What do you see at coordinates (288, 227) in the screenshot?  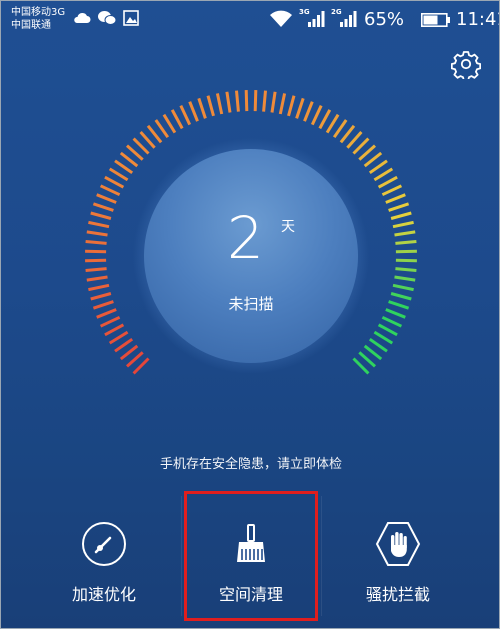 I see `days-unit: 天` at bounding box center [288, 227].